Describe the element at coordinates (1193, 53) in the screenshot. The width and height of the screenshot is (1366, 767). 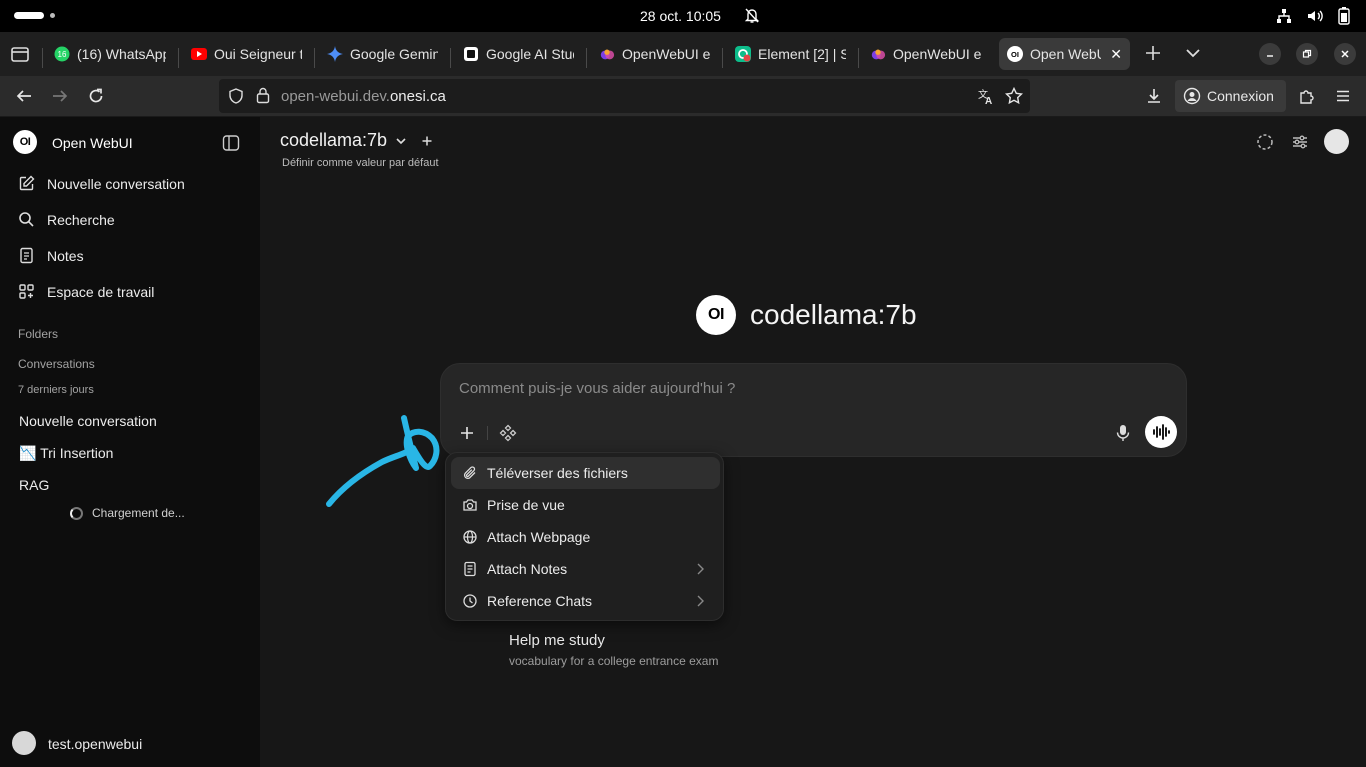
I see `tab-list-chevron-icon` at that location.